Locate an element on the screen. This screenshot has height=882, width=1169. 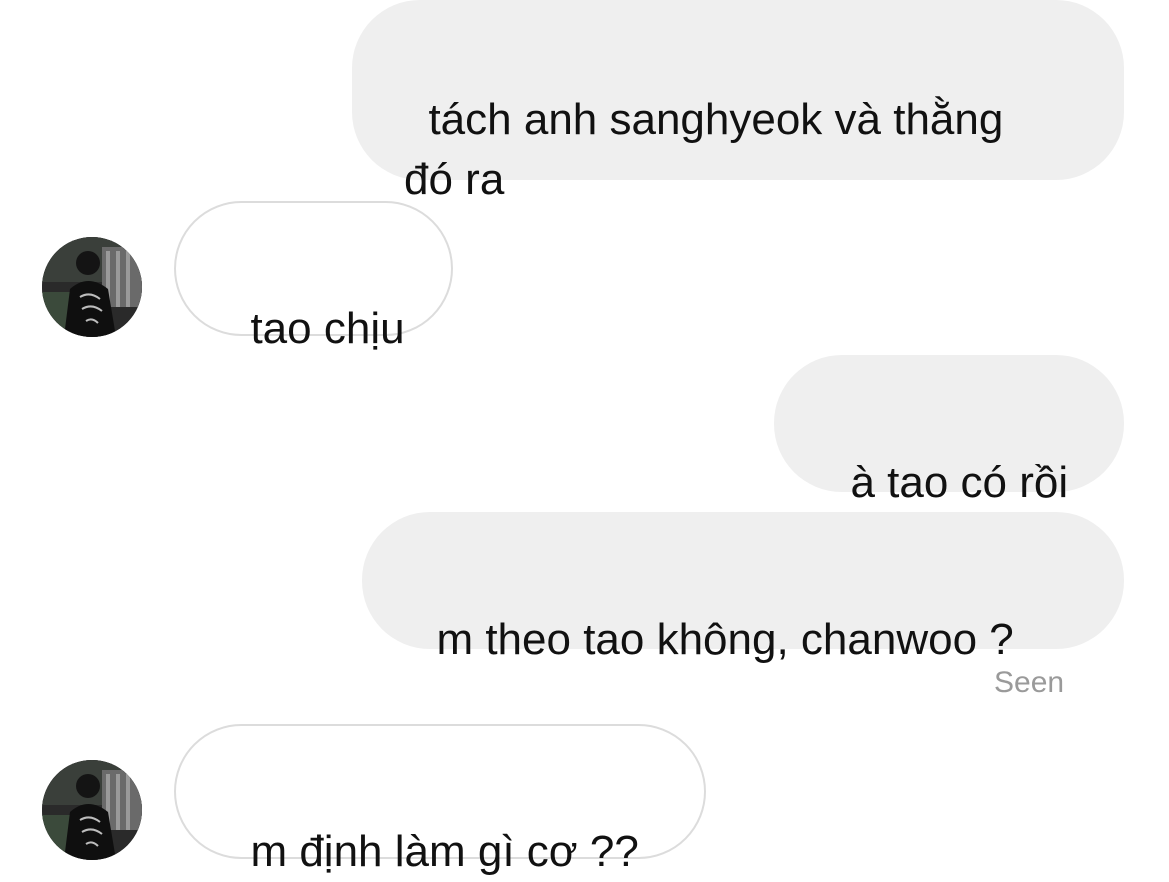
message-text: tách anh sanghyeok và thằng đó ra is located at coordinates (704, 149).